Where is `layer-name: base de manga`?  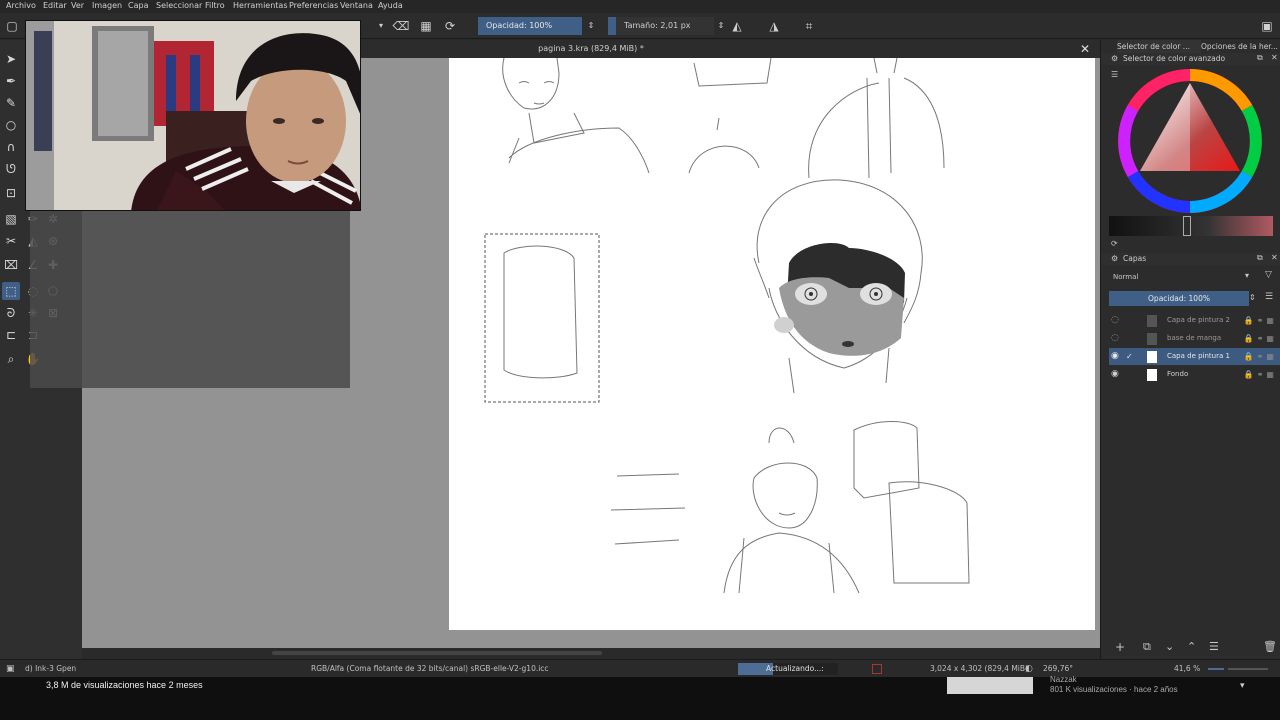
layer-name: base de manga is located at coordinates (1194, 338).